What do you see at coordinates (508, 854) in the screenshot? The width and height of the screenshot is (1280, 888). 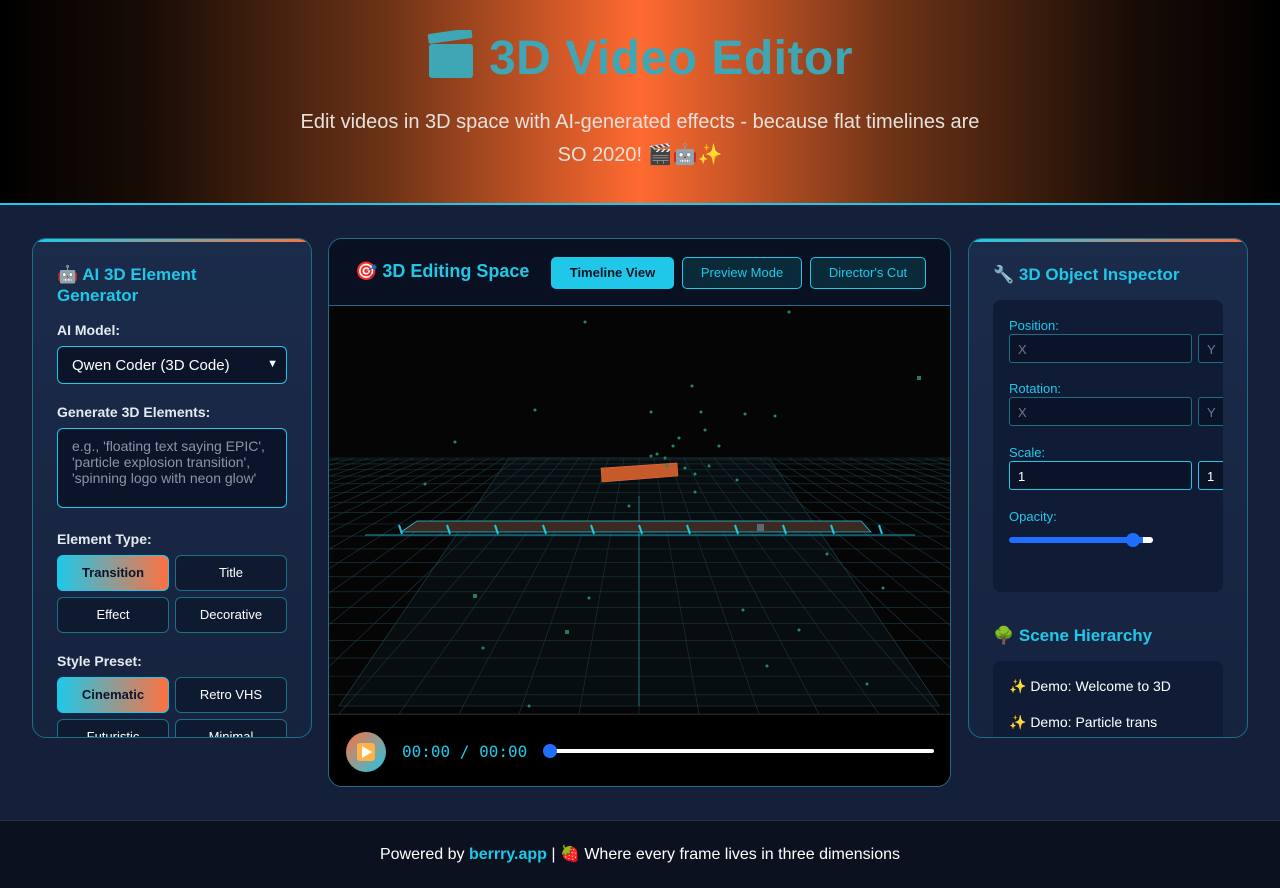 I see `berrry-link: berrry.app` at bounding box center [508, 854].